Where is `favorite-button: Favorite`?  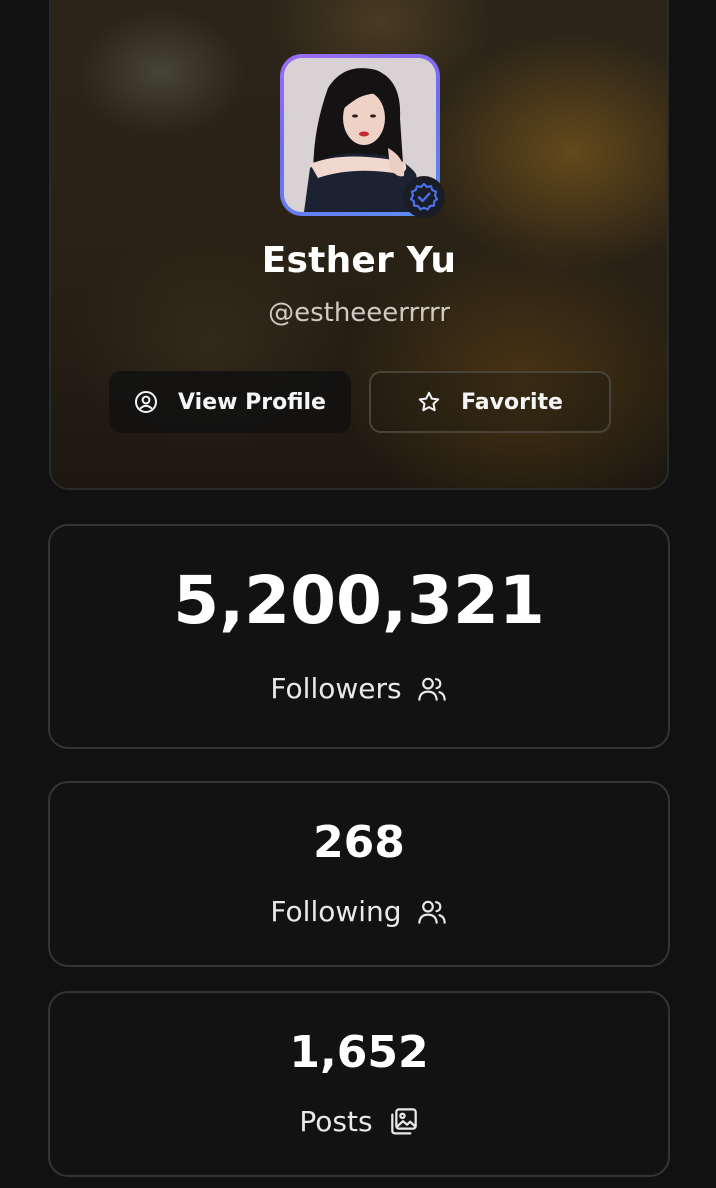
favorite-button: Favorite is located at coordinates (490, 402).